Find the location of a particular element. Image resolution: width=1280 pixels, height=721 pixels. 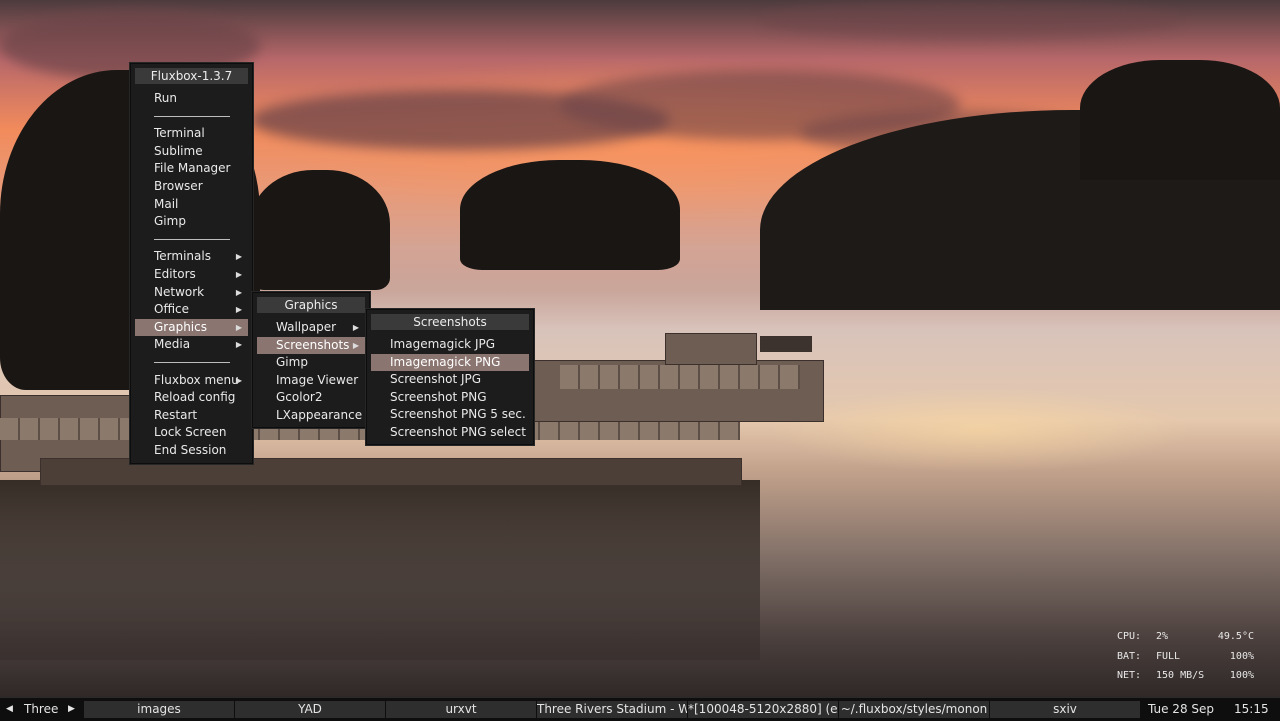

root-menu-item-graphics: Graphics ▶ is located at coordinates (191, 327).